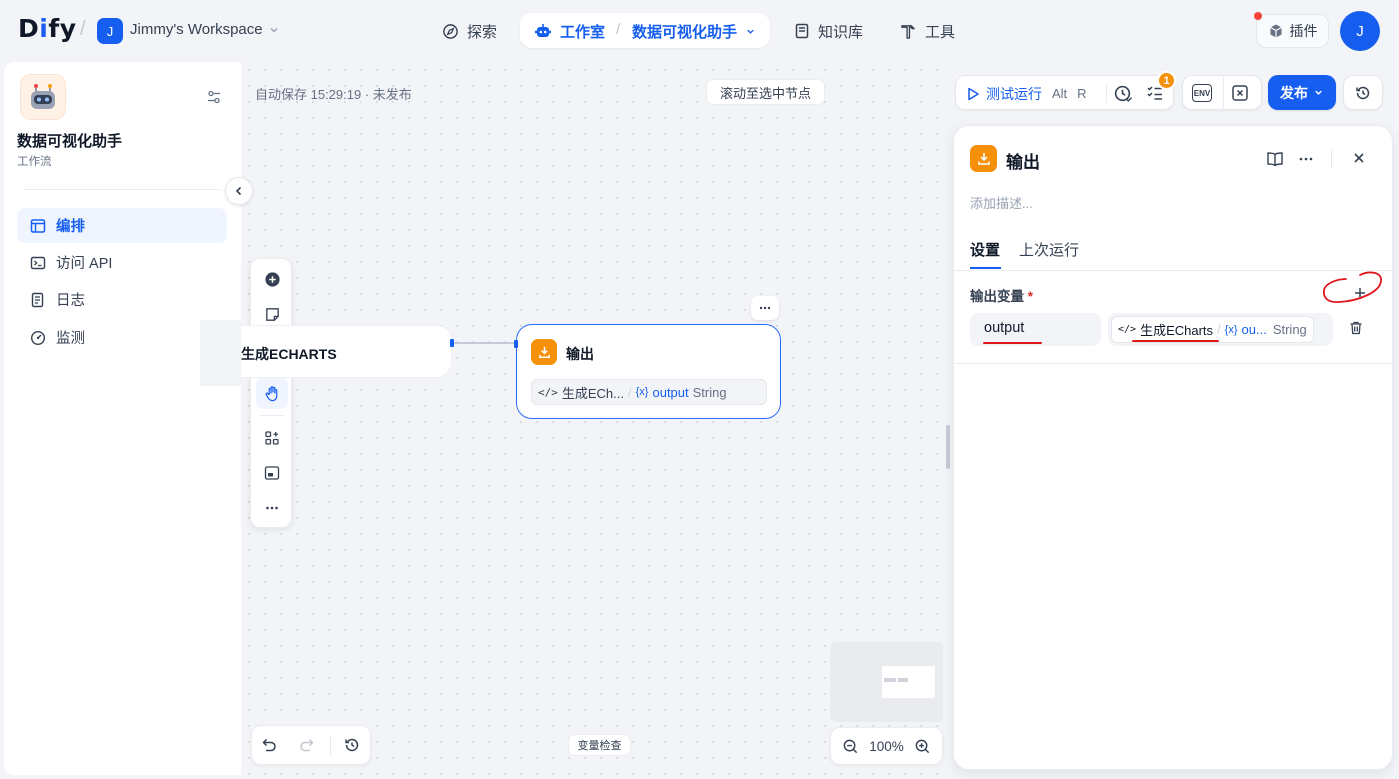  I want to click on node-connection-edge, so click(484, 343).